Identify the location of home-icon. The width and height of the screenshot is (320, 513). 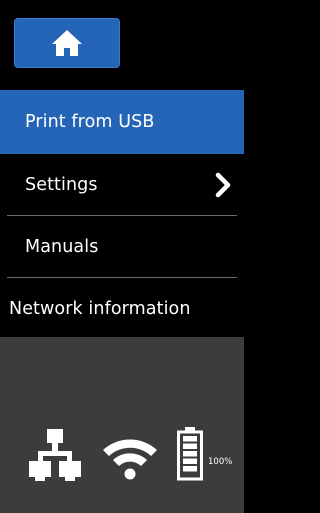
(67, 43).